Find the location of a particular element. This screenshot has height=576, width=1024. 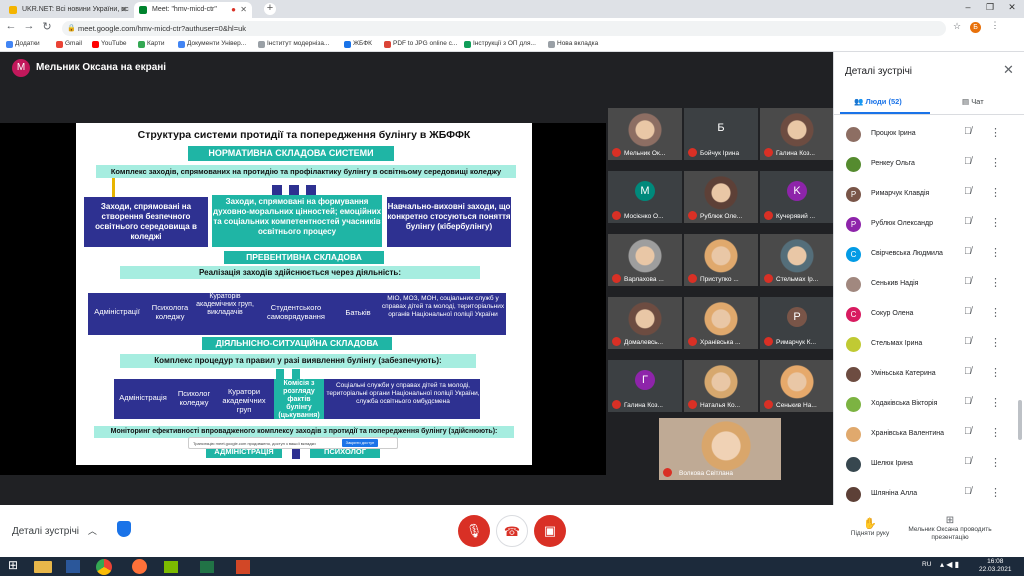

bookmark-apps: Додатки is located at coordinates (23, 44).